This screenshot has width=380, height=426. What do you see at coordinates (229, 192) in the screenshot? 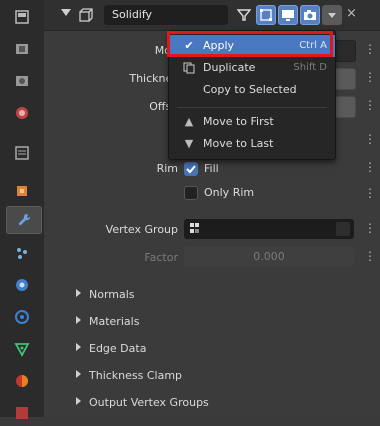
I see `only-rim-label: Only Rim` at bounding box center [229, 192].